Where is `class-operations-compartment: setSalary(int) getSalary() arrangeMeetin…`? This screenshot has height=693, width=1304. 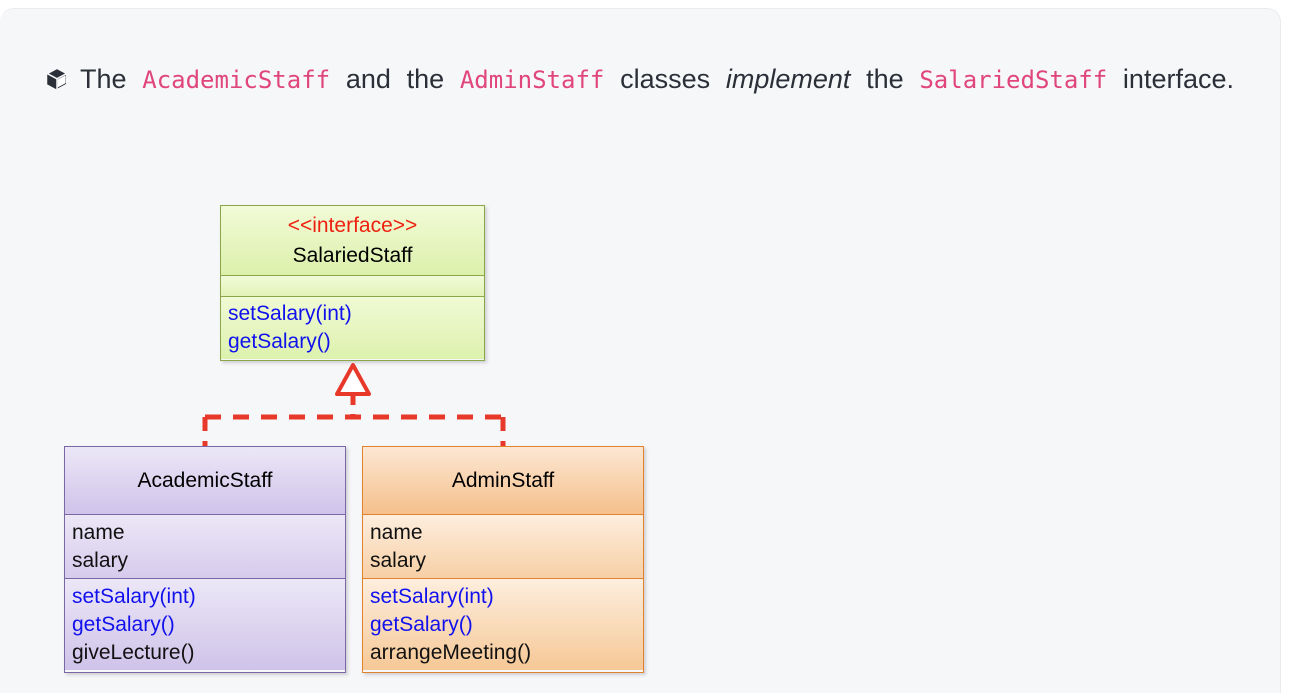
class-operations-compartment: setSalary(int) getSalary() arrangeMeetin… is located at coordinates (503, 624).